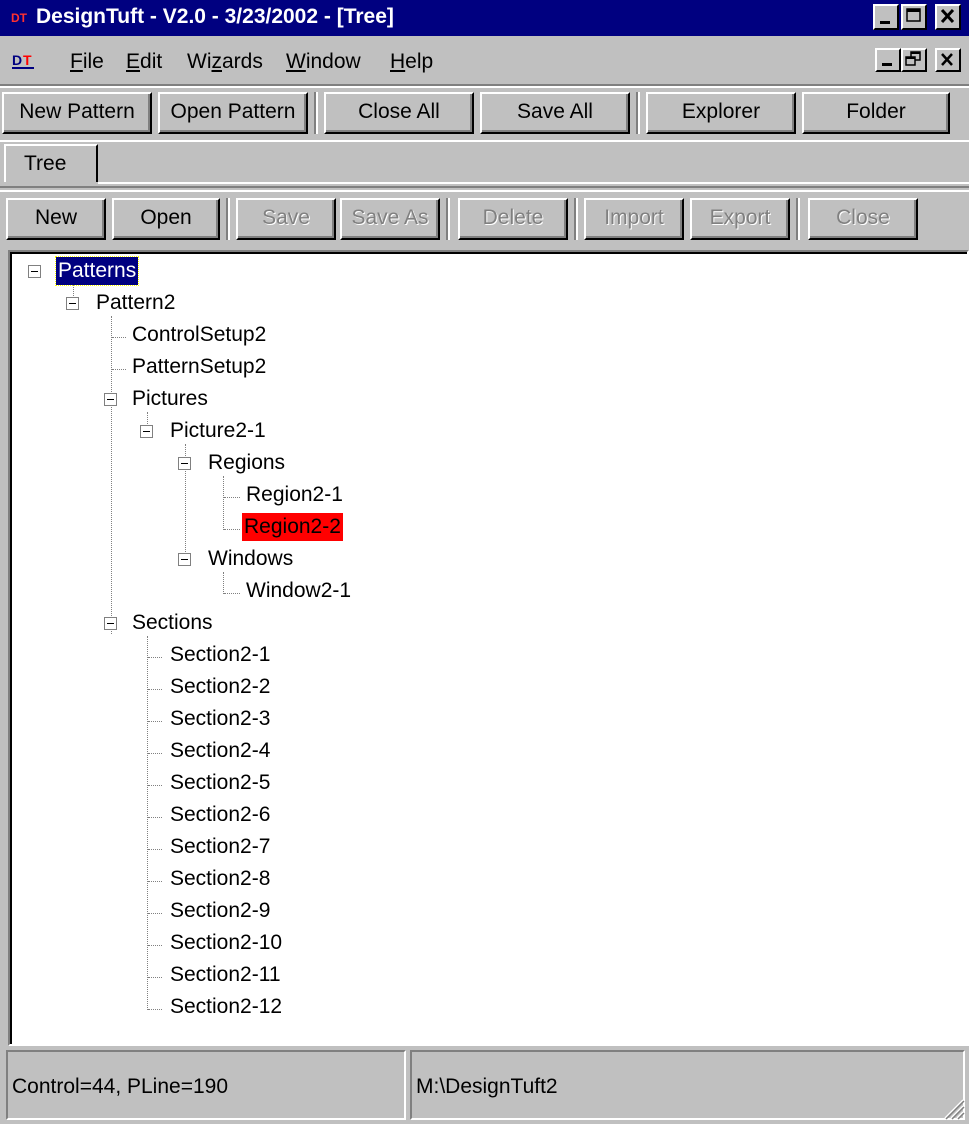 This screenshot has width=969, height=1124. Describe the element at coordinates (144, 62) in the screenshot. I see `menu-edit: Edit` at that location.